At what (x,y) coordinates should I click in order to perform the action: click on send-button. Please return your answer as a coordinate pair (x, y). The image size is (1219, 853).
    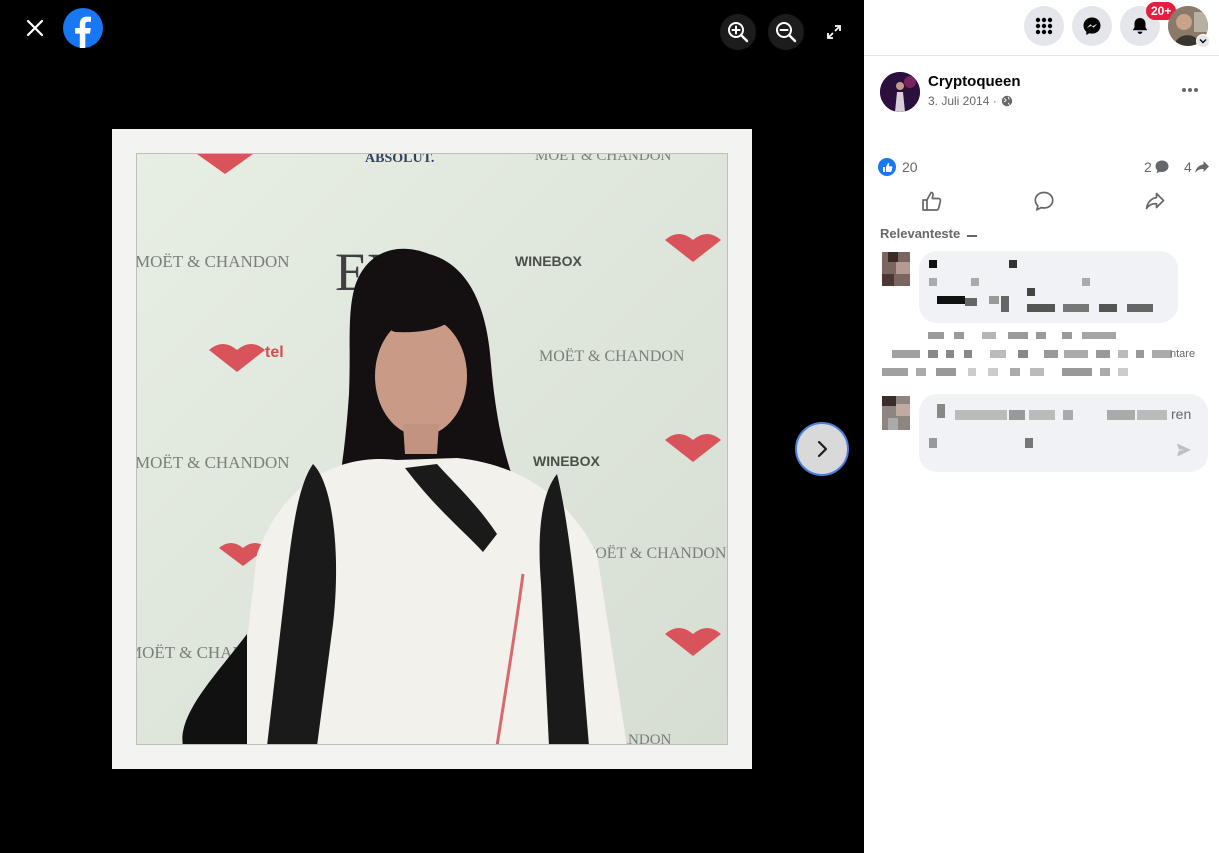
    Looking at the image, I should click on (1184, 450).